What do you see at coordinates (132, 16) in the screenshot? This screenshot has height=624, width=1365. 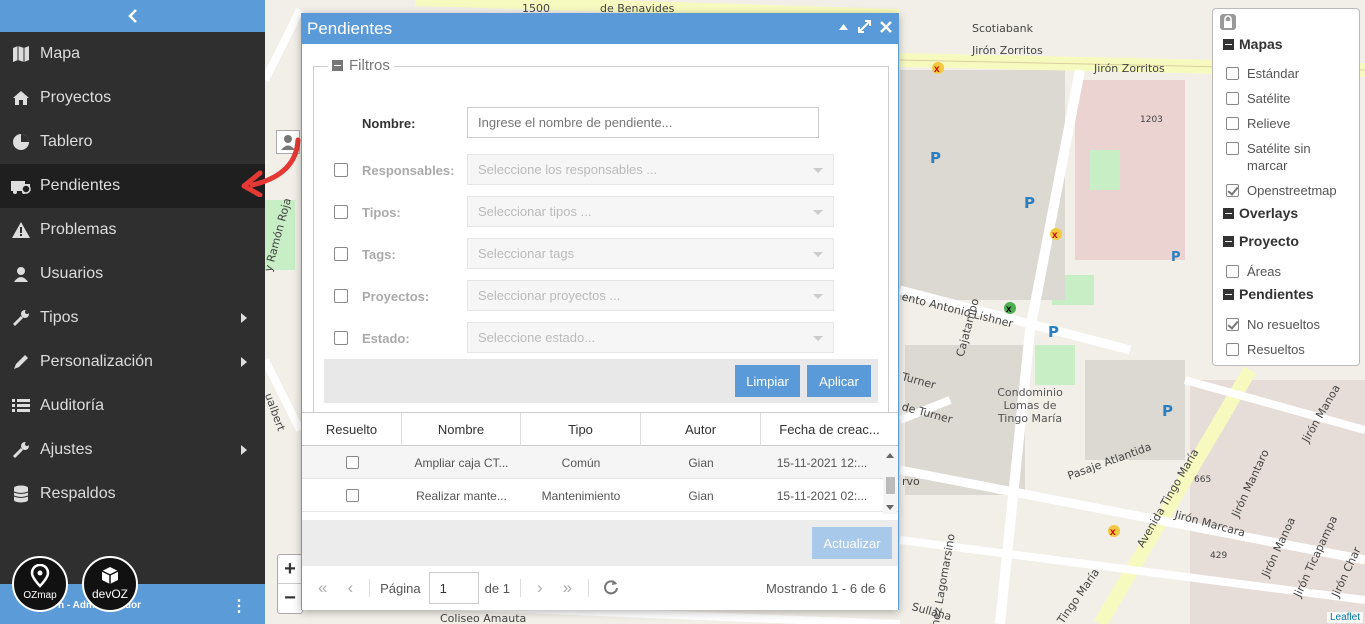 I see `sidebar-collapse-button` at bounding box center [132, 16].